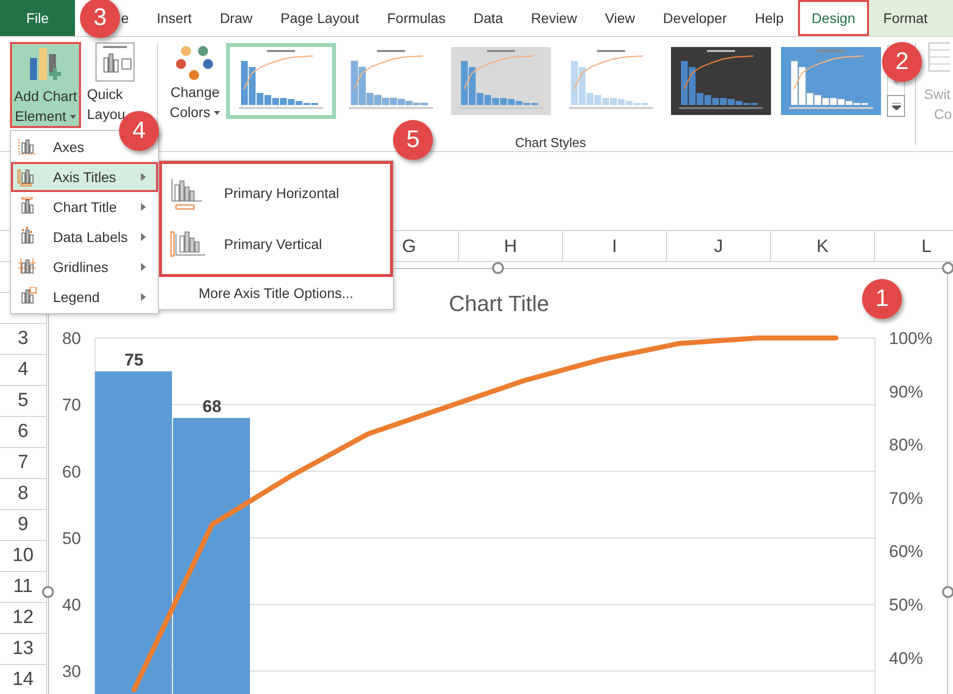 The image size is (953, 694). What do you see at coordinates (195, 102) in the screenshot?
I see `button-label: Change Colors` at bounding box center [195, 102].